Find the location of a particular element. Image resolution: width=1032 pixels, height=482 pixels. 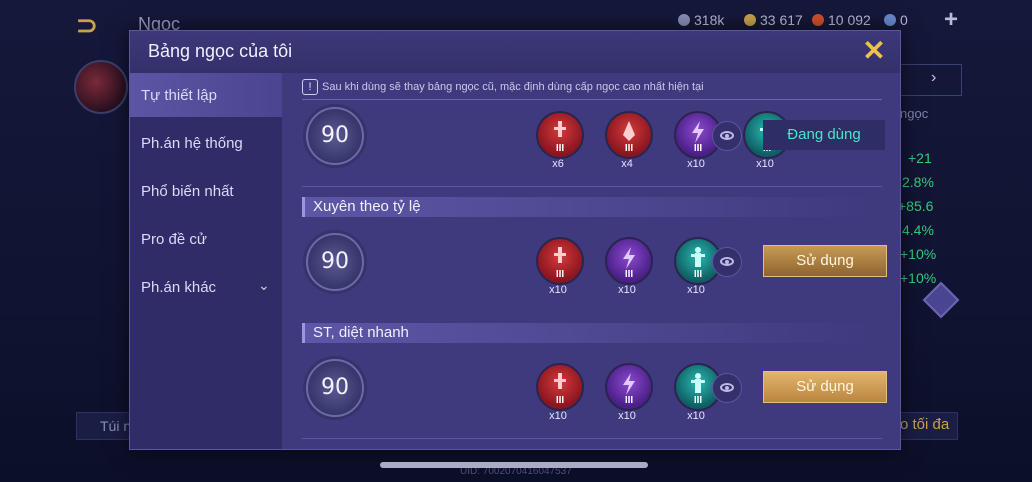

max-label: o tối đa is located at coordinates (924, 424).